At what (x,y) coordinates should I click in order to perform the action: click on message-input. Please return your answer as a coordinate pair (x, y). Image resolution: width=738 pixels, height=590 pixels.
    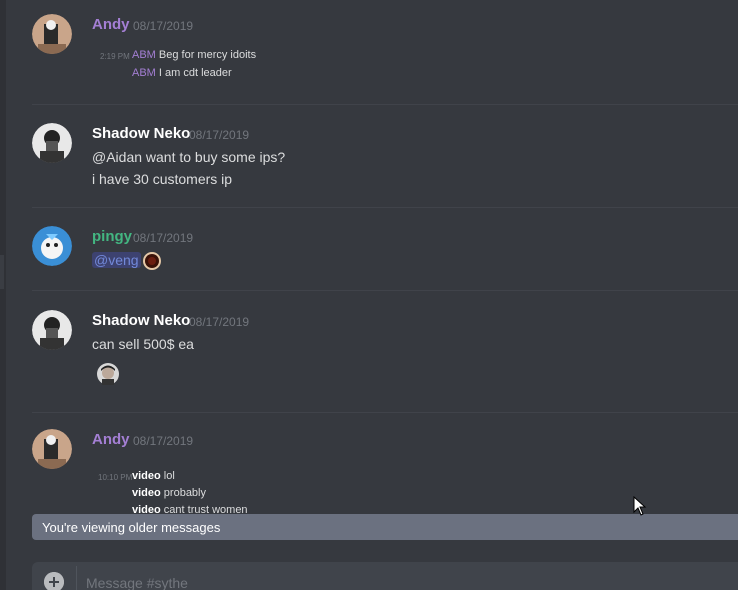
    Looking at the image, I should click on (396, 581).